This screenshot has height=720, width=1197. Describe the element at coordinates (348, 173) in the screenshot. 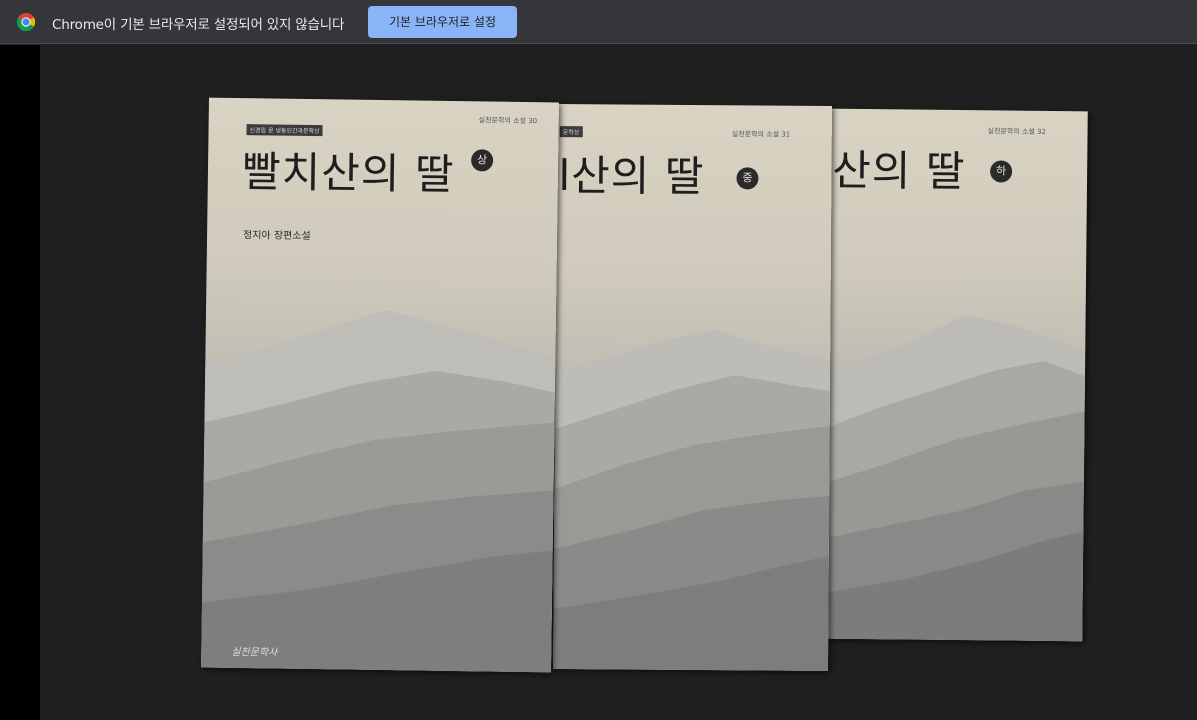

I see `book-title: 빨치산의 딸` at that location.